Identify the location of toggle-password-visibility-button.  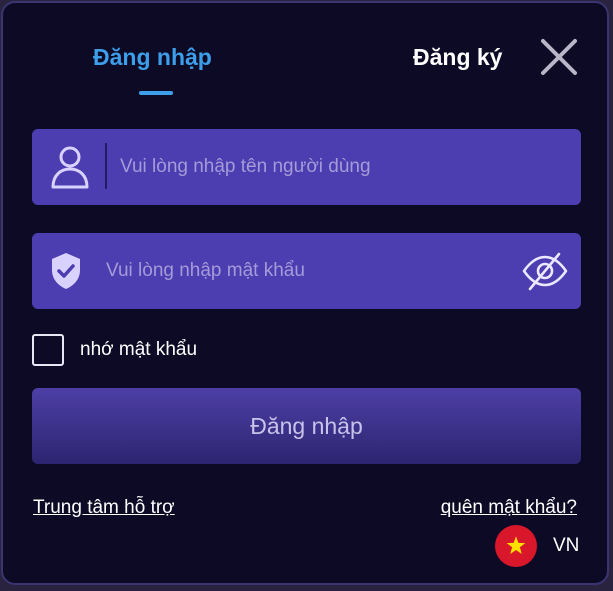
(545, 271).